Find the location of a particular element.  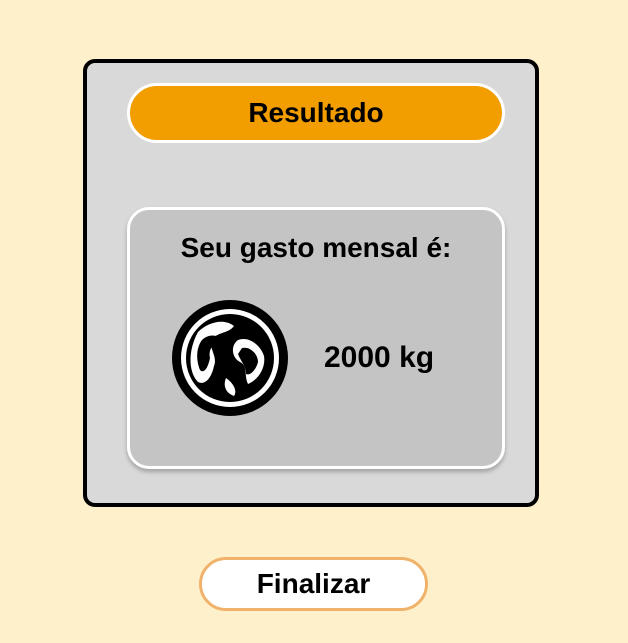

monthly-spend-amount: 2000 kg is located at coordinates (379, 357).